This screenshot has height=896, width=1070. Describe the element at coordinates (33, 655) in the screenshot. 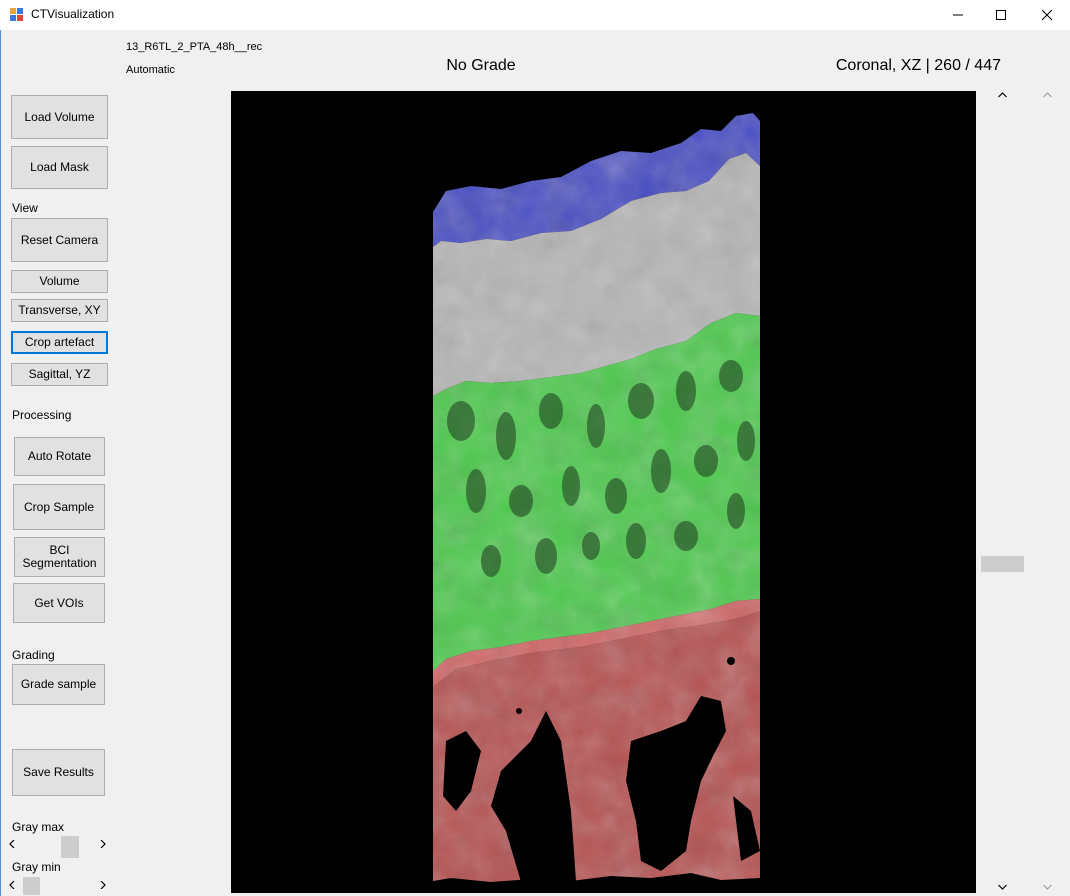

I see `grading-section-label: Grading` at that location.